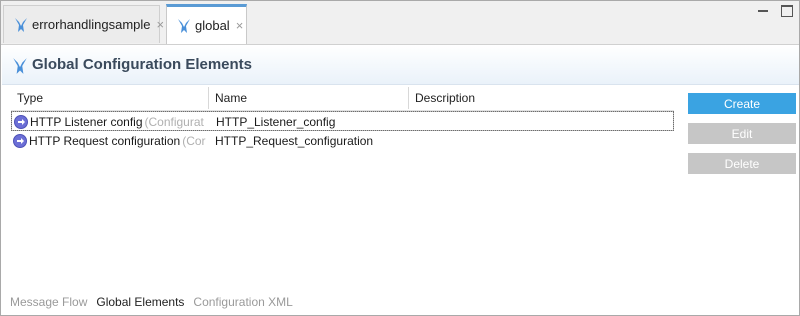  What do you see at coordinates (142, 64) in the screenshot?
I see `page-title: Global Configuration Elements` at bounding box center [142, 64].